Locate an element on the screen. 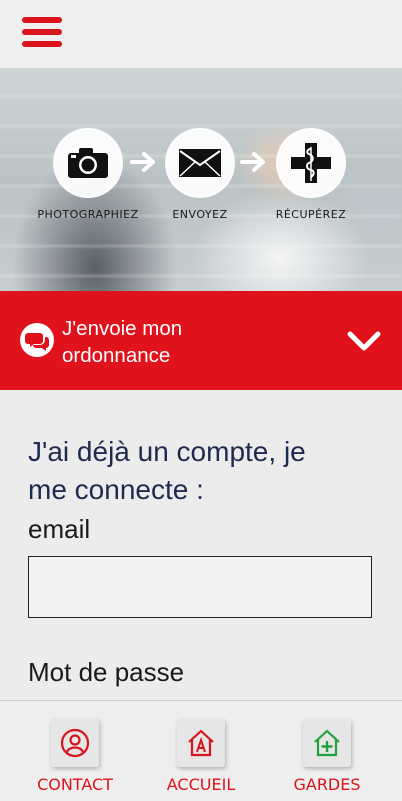 Image resolution: width=402 pixels, height=801 pixels. home-icon is located at coordinates (201, 743).